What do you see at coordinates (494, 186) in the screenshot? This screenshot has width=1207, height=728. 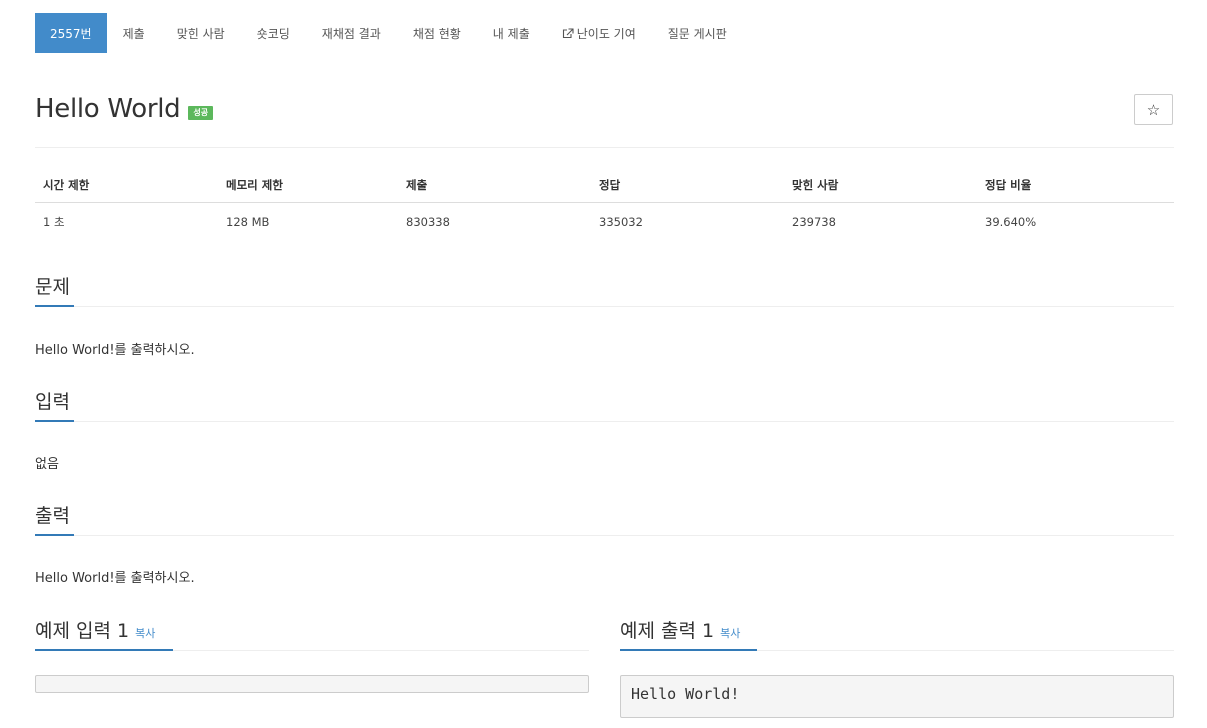 I see `header-submissions: 제출` at bounding box center [494, 186].